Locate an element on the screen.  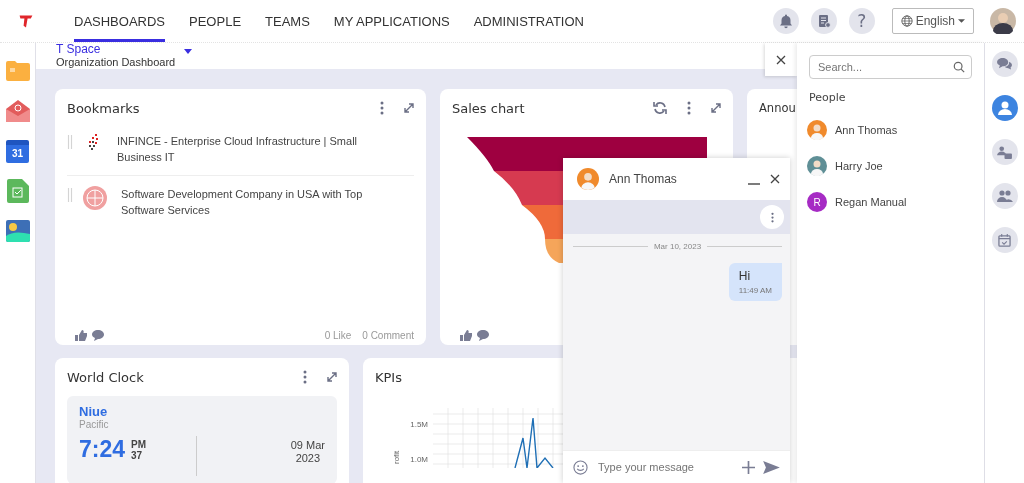
group-icon is located at coordinates (1004, 196).